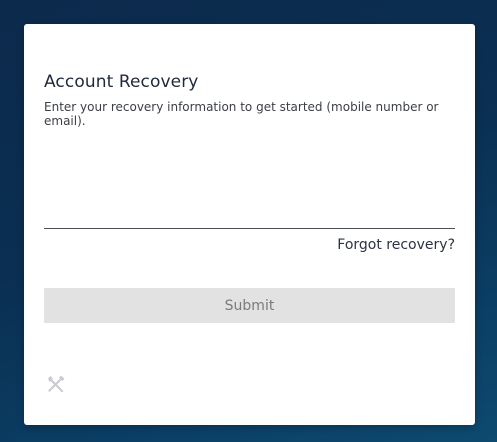 The height and width of the screenshot is (442, 497). What do you see at coordinates (56, 384) in the screenshot?
I see `tools-icon` at bounding box center [56, 384].